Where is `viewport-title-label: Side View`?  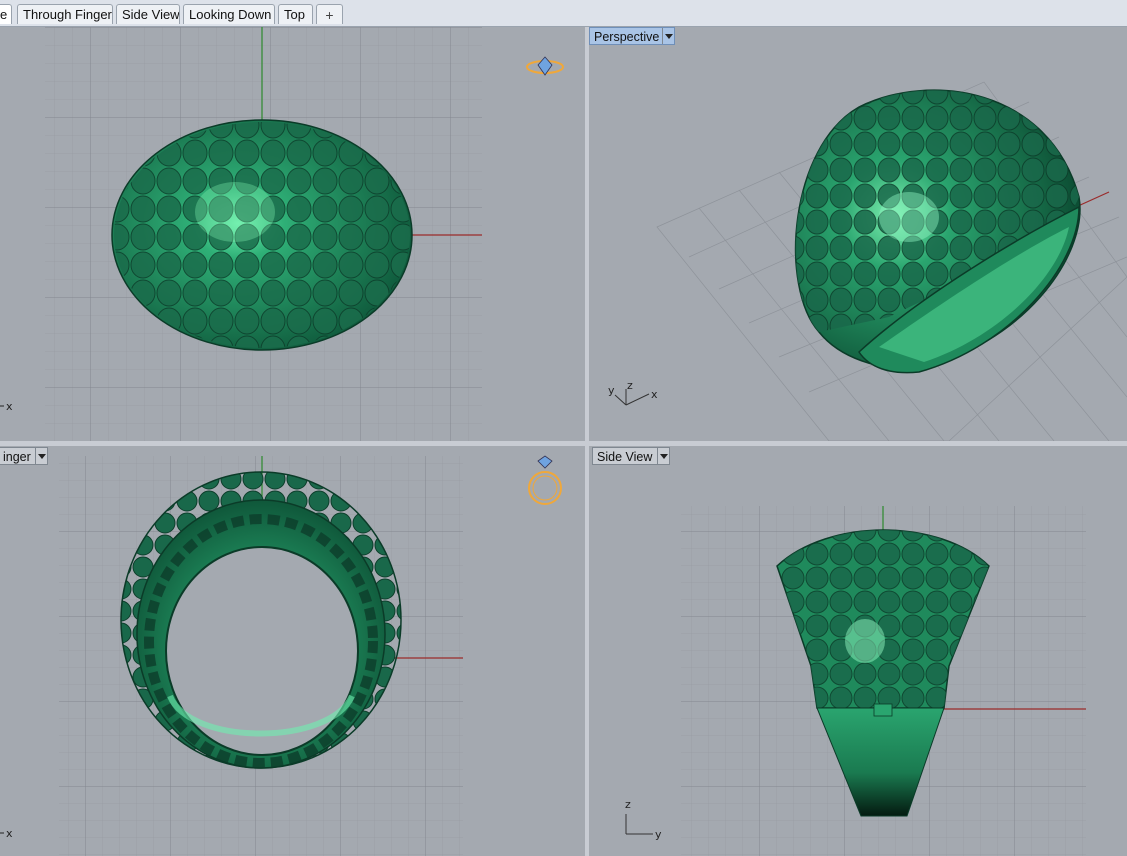
viewport-title-label: Side View is located at coordinates (625, 457).